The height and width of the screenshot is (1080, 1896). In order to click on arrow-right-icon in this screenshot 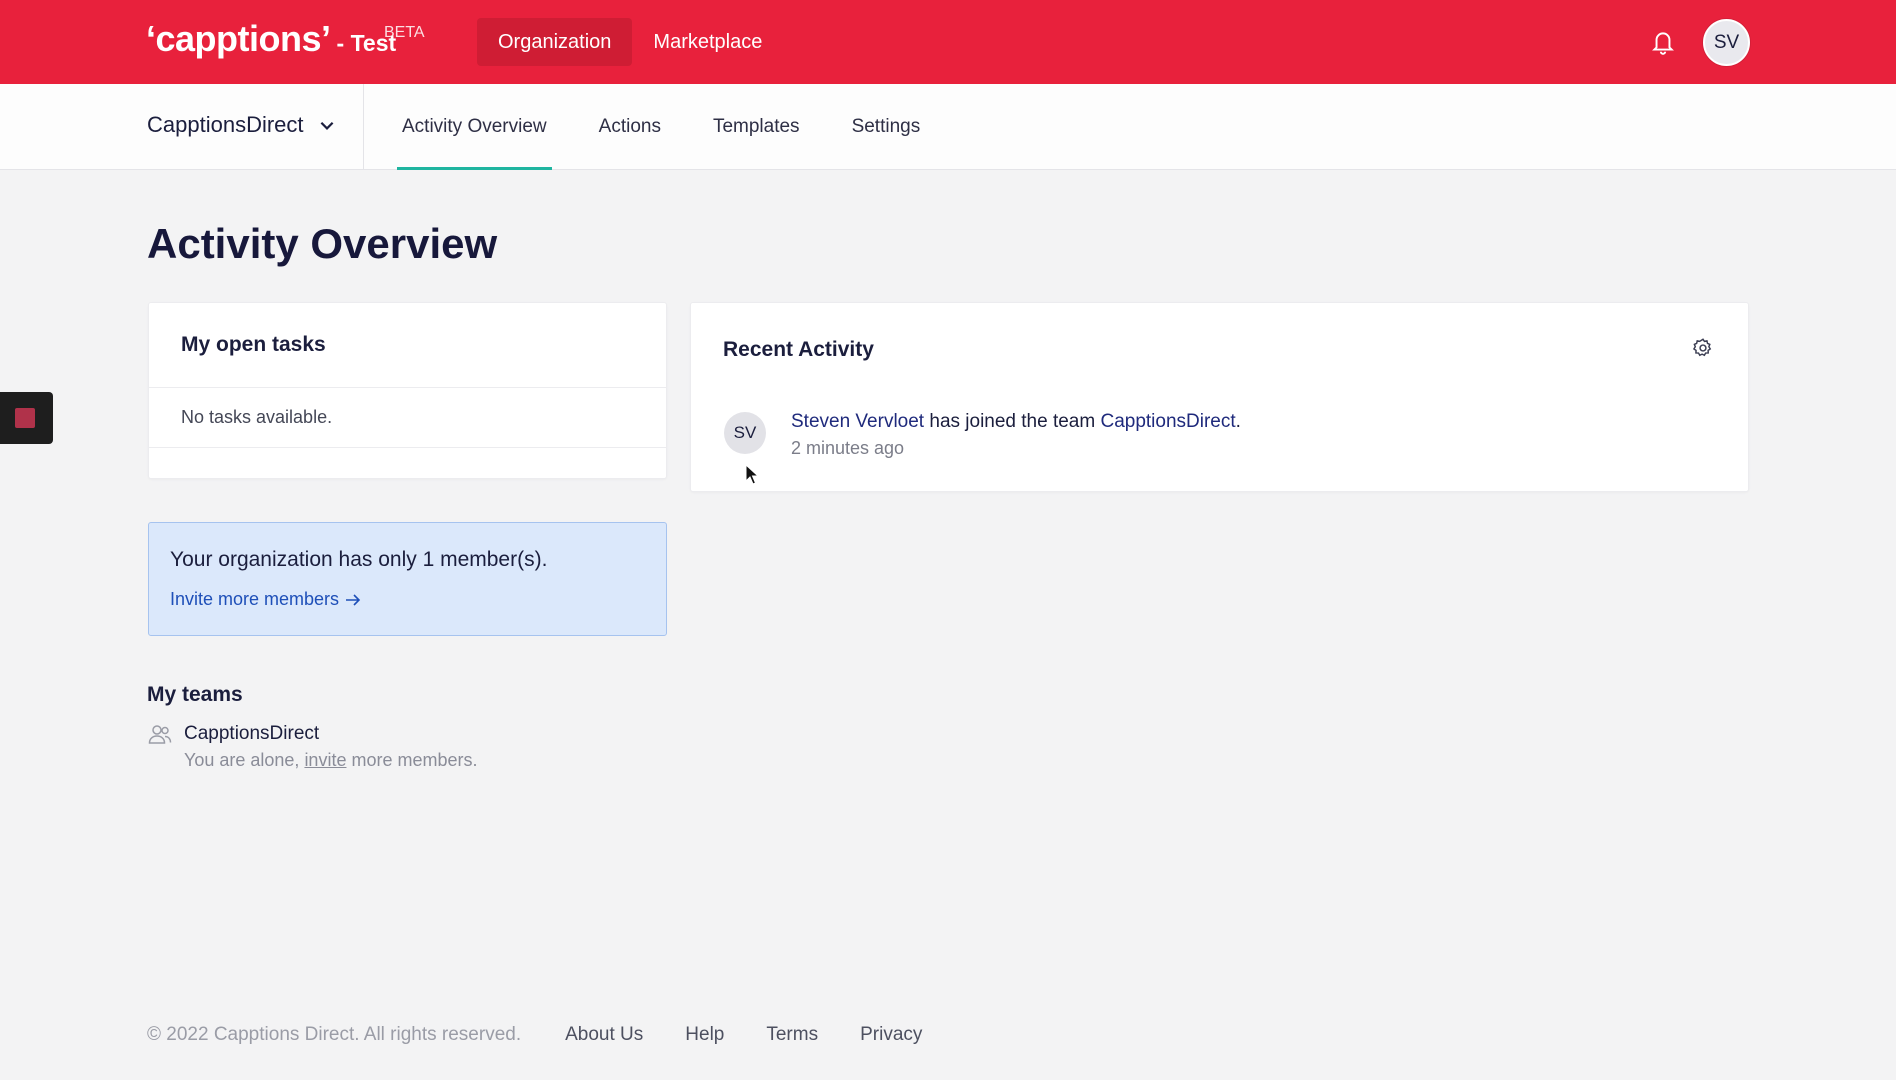, I will do `click(353, 599)`.